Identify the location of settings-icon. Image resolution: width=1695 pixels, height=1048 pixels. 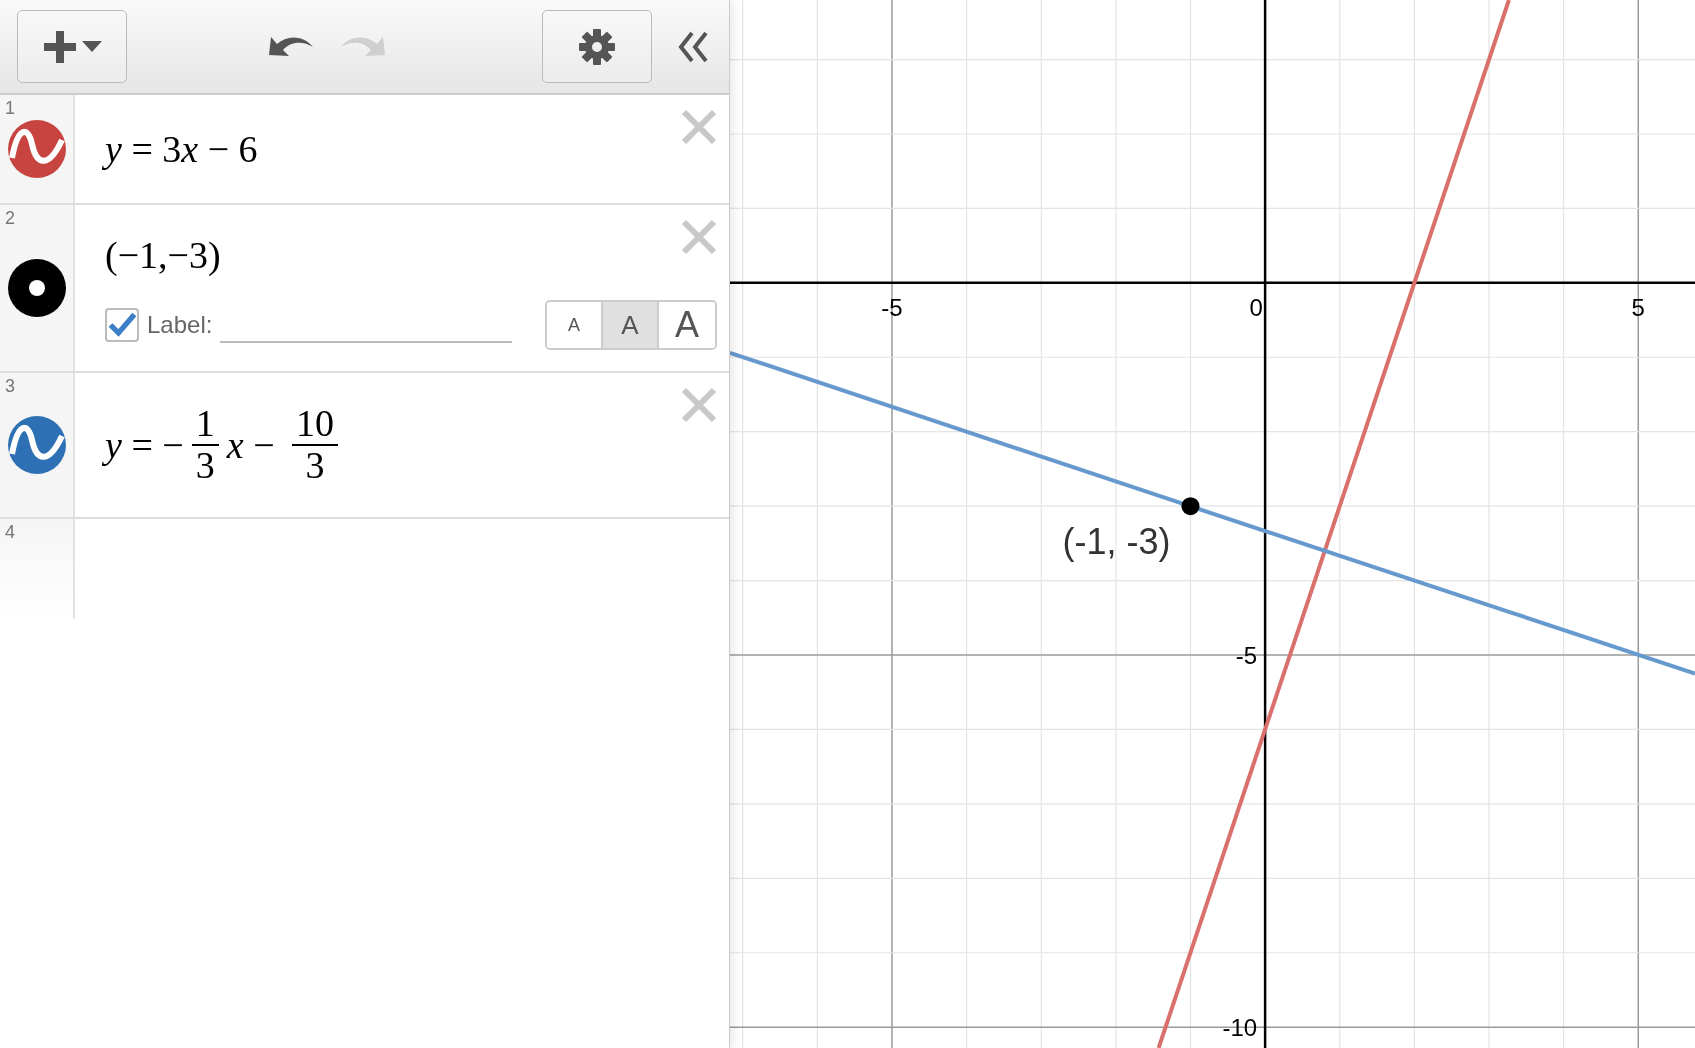
(597, 46).